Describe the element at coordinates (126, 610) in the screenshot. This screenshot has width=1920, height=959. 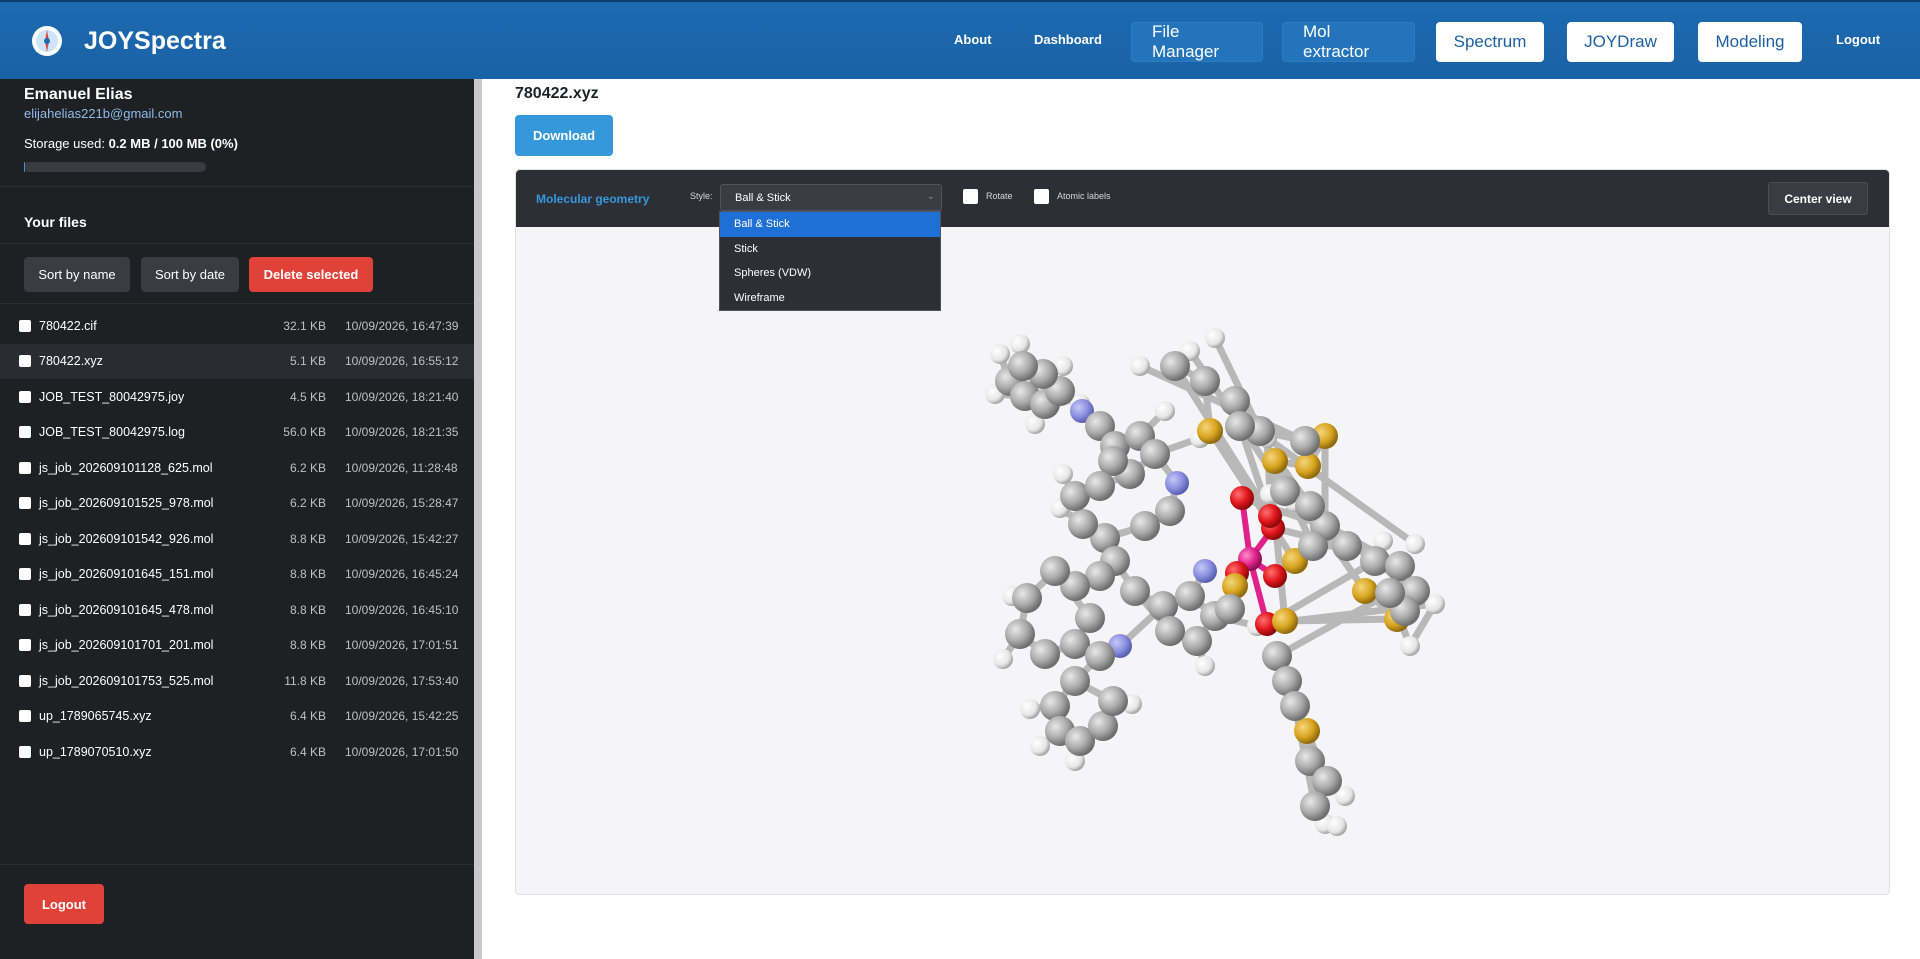
I see `file-name: js_job_202609101645_478.mol` at that location.